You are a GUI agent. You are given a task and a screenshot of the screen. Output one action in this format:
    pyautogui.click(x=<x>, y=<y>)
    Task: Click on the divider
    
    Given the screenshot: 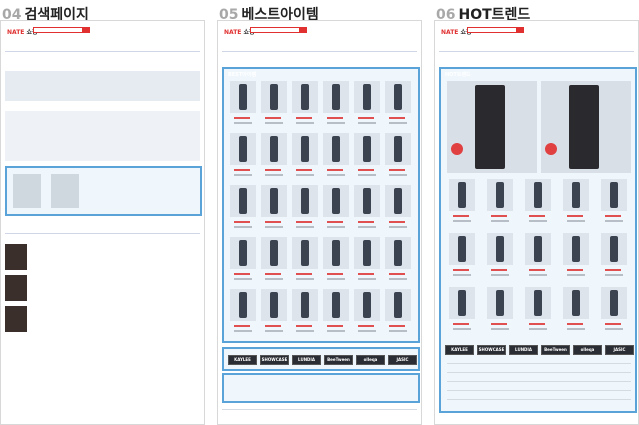 What is the action you would take?
    pyautogui.click(x=536, y=51)
    